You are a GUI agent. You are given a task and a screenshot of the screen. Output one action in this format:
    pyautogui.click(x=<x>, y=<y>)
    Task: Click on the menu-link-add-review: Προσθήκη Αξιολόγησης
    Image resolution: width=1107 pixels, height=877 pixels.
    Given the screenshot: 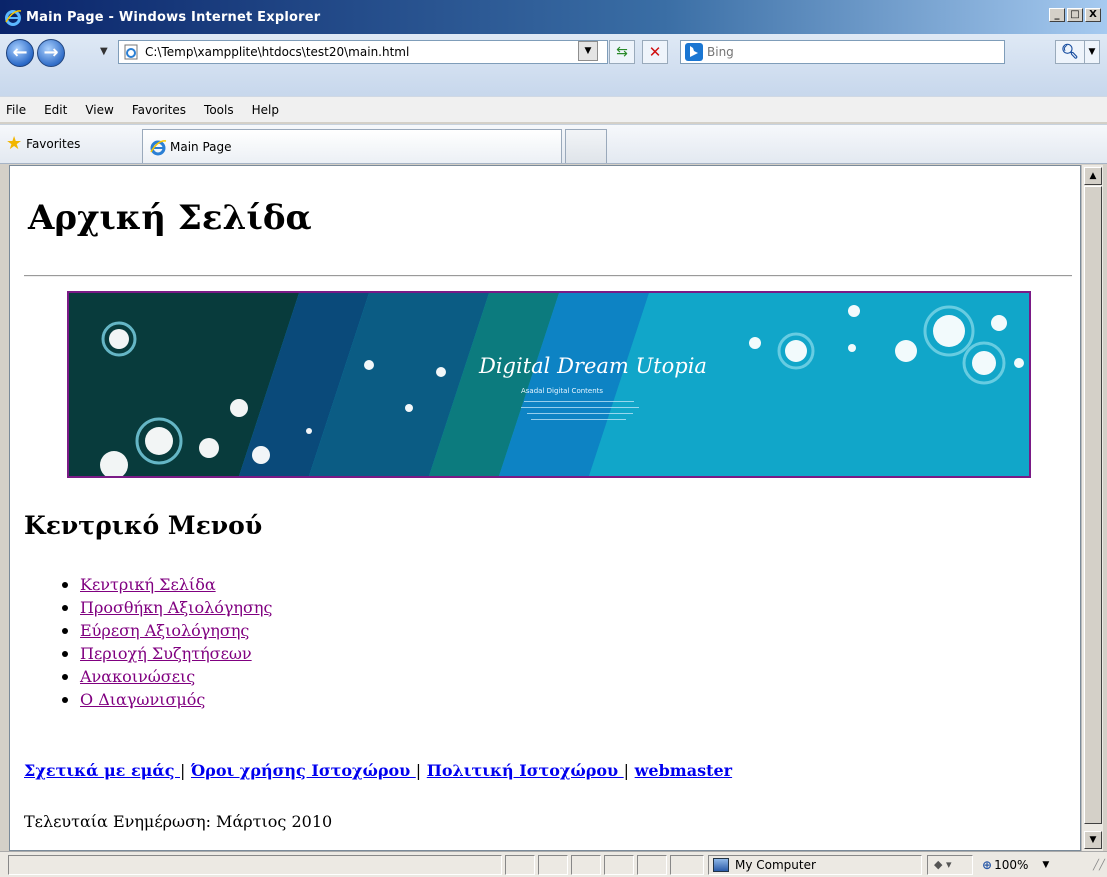 What is the action you would take?
    pyautogui.click(x=176, y=607)
    